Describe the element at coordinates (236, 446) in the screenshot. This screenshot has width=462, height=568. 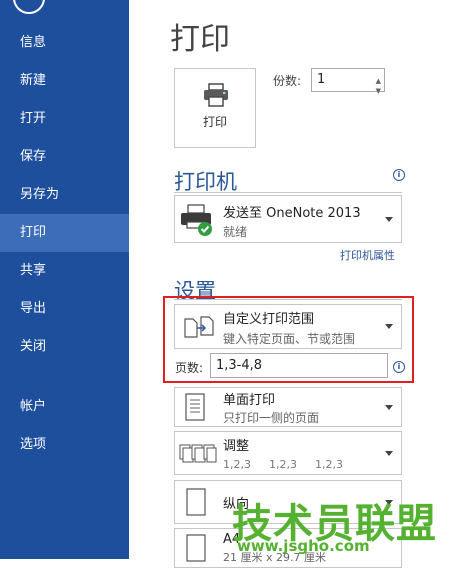
I see `collate-title: 调整` at that location.